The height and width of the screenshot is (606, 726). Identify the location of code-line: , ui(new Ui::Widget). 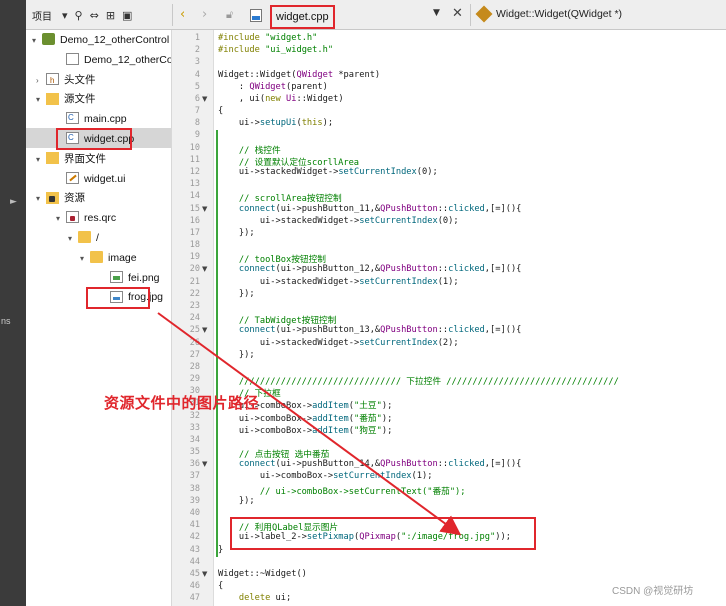
(281, 99).